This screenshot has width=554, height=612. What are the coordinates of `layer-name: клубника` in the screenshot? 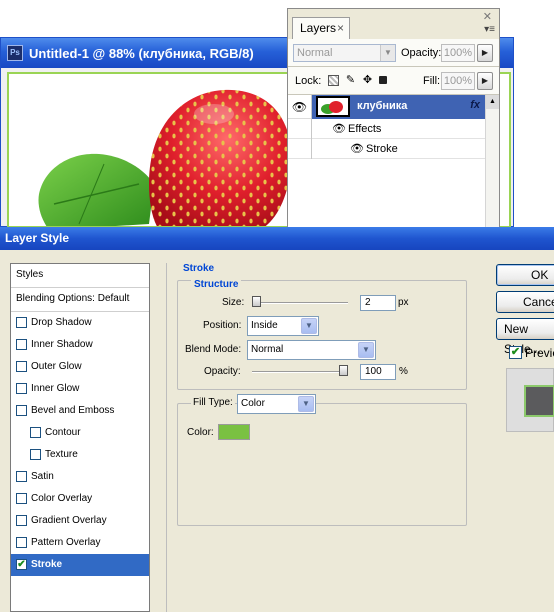 It's located at (382, 106).